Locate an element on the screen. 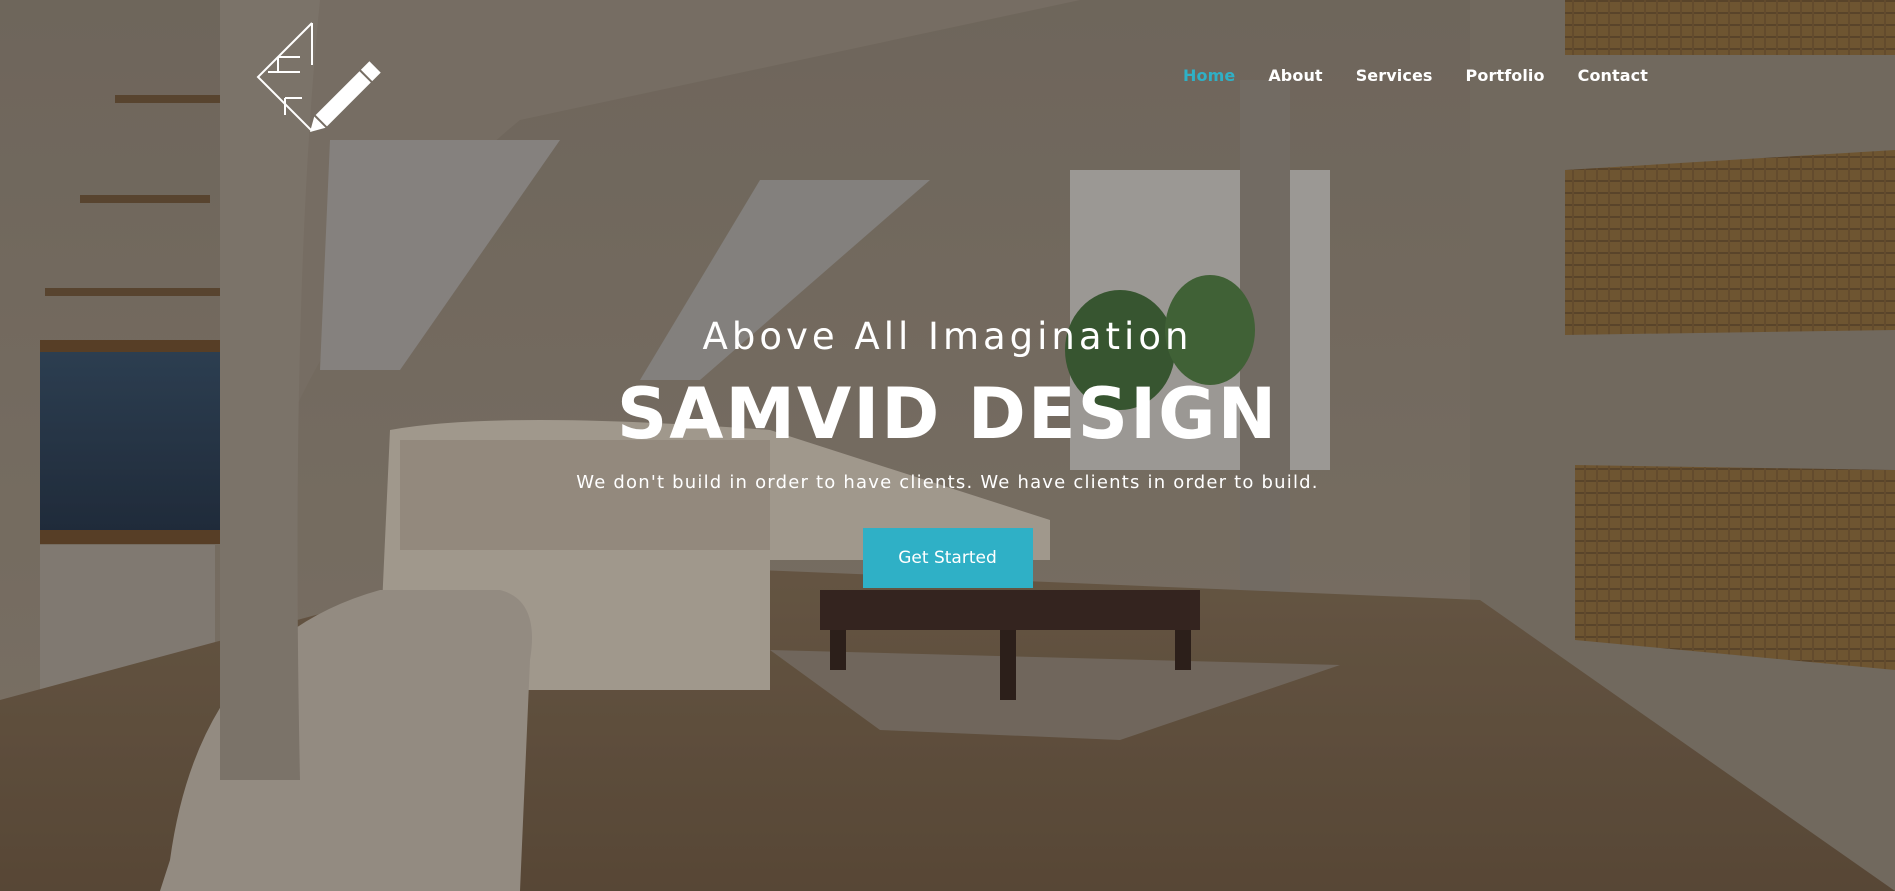 Image resolution: width=1895 pixels, height=891 pixels. main-nav: Home About Services Portfolio Contact is located at coordinates (1432, 75).